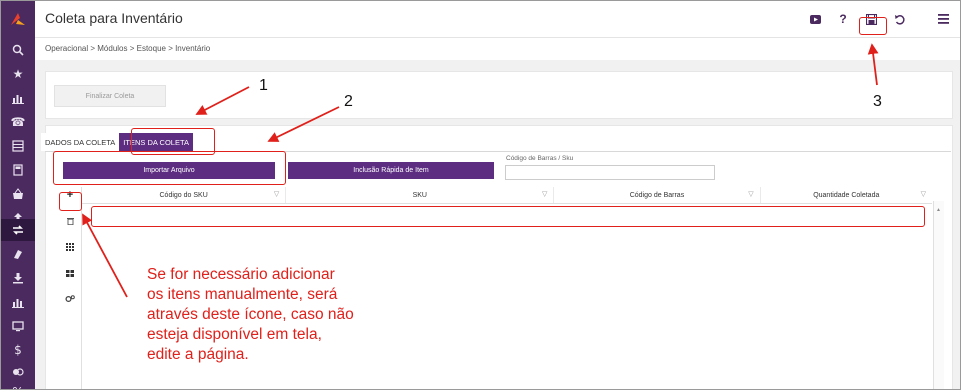 The height and width of the screenshot is (390, 961). Describe the element at coordinates (18, 326) in the screenshot. I see `monitor-icon` at that location.